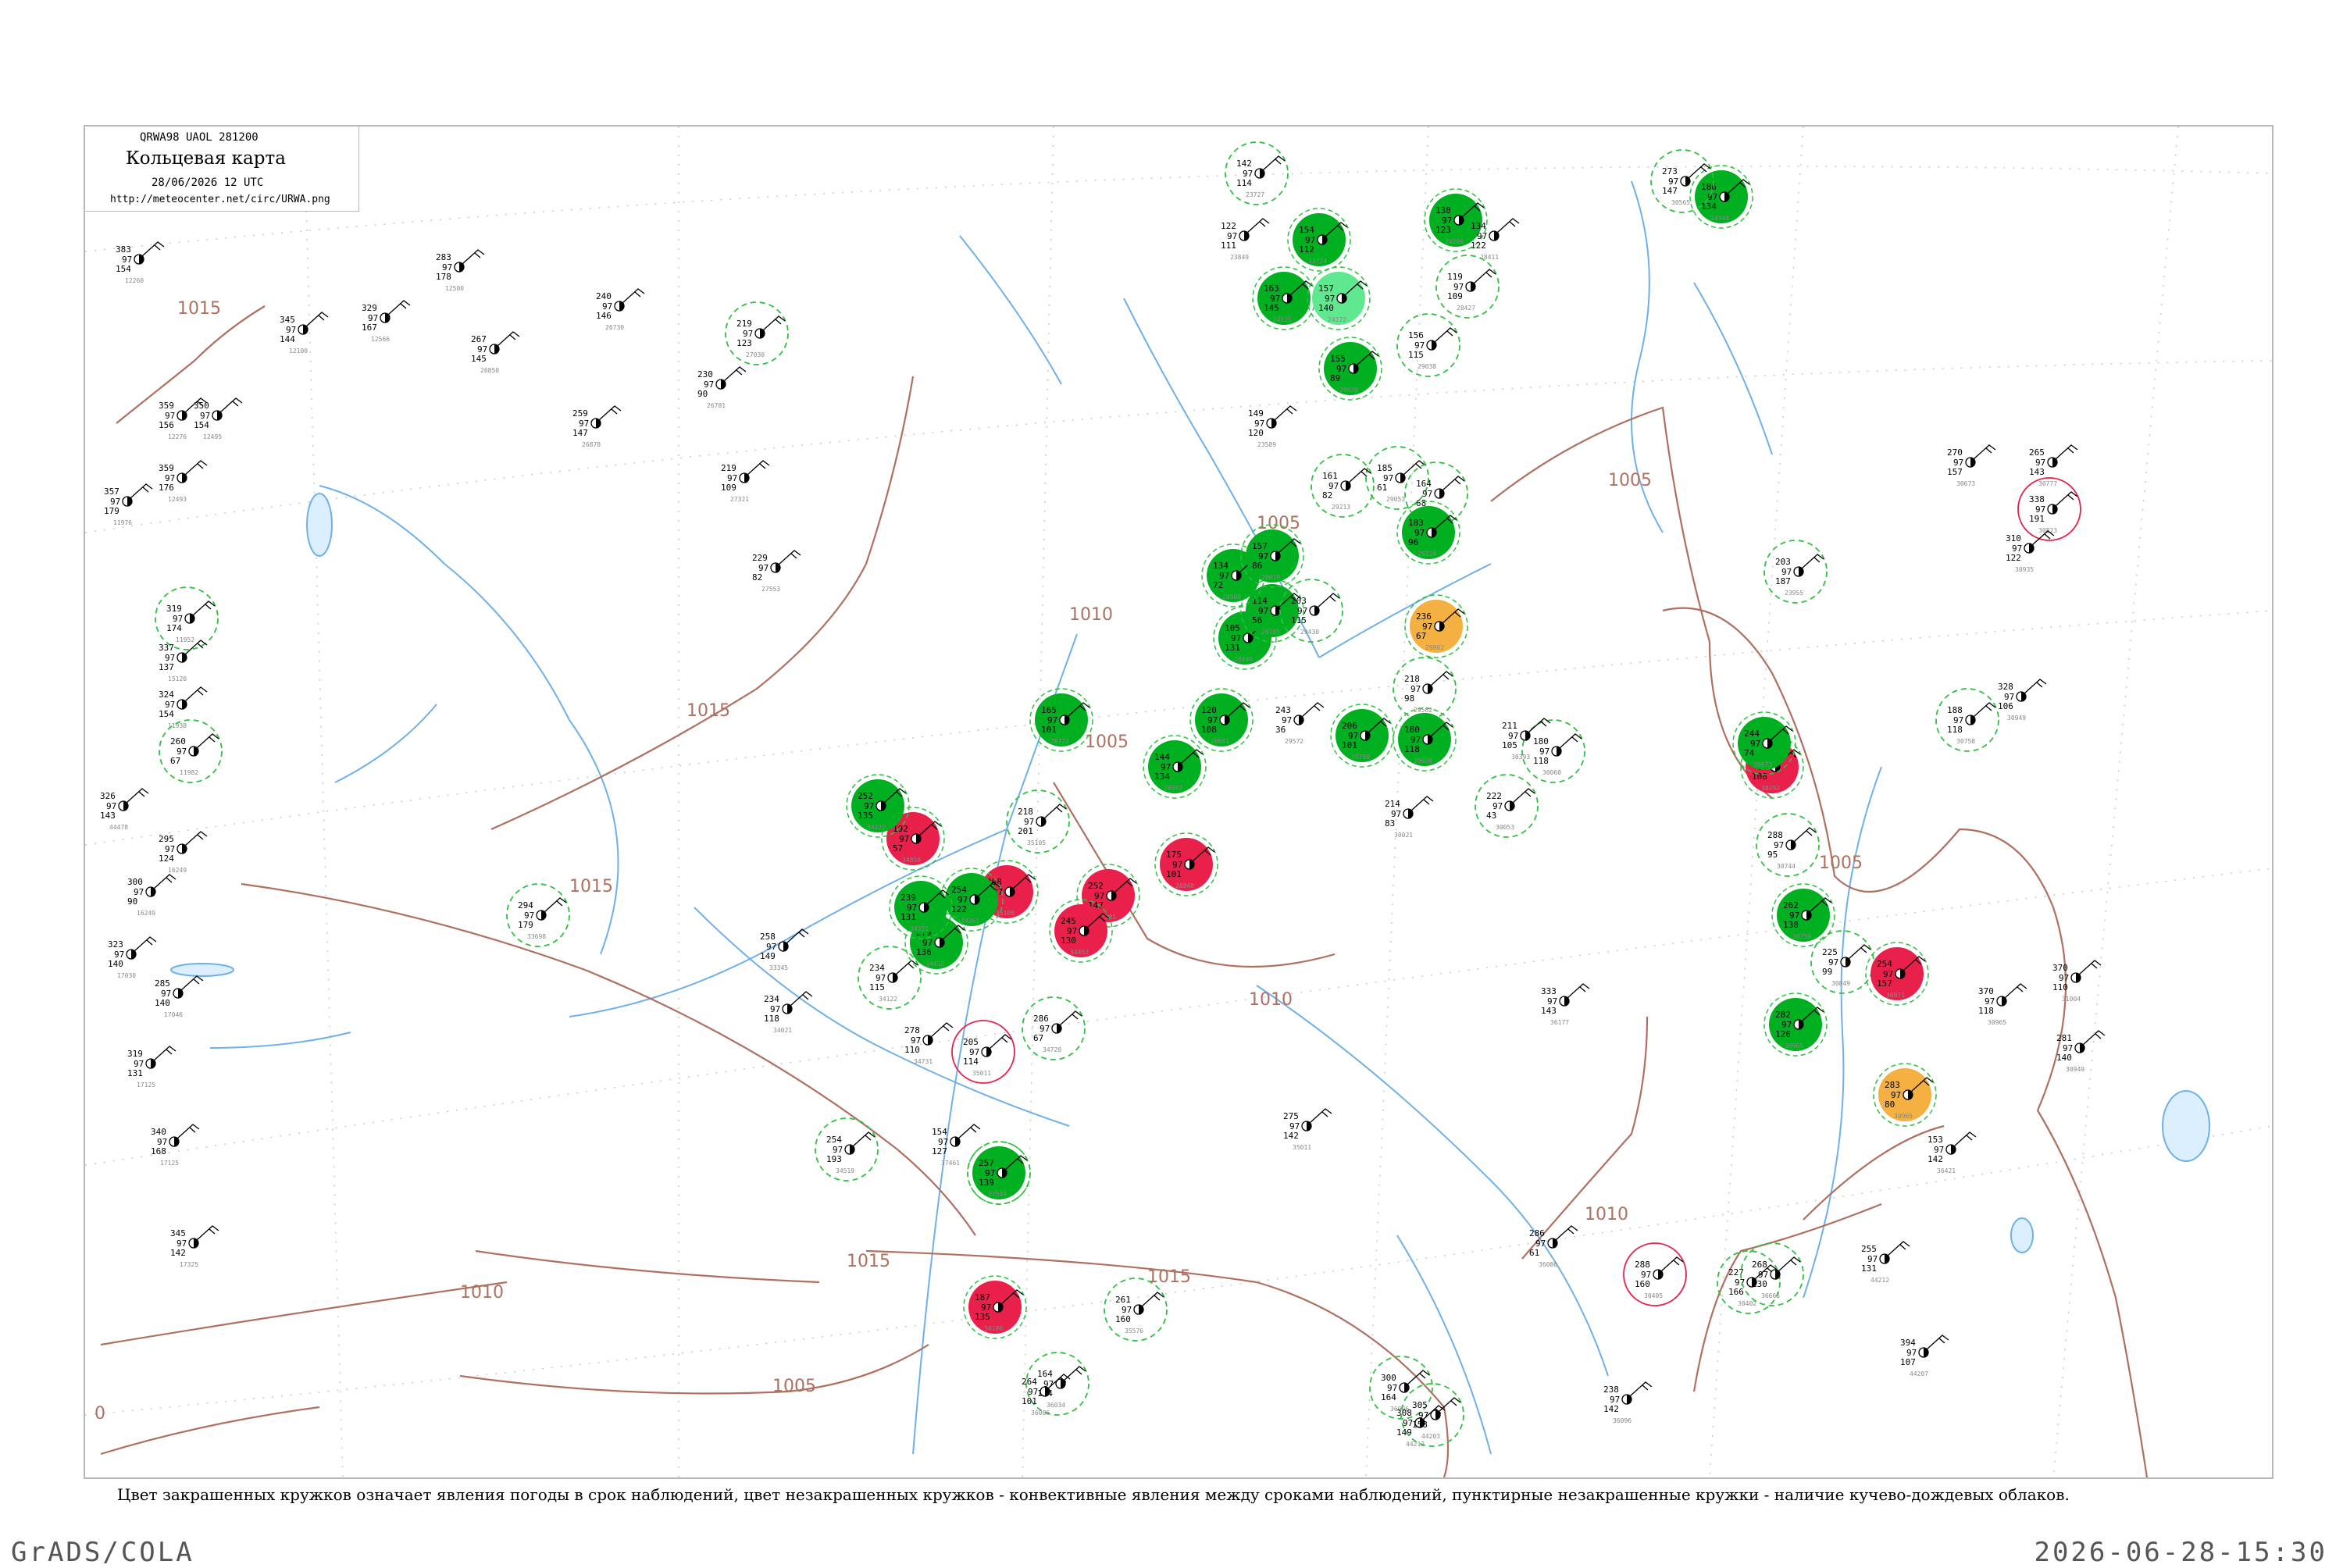  Describe the element at coordinates (135, 882) in the screenshot. I see `pressure-value: 300` at that location.